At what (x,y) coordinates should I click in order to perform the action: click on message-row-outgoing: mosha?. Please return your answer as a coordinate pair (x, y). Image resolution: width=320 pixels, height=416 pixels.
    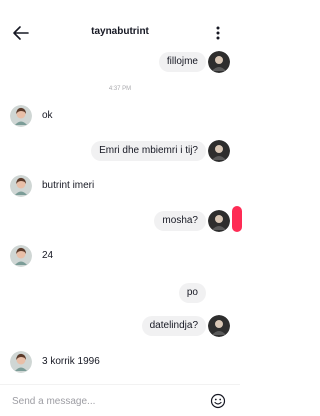
    Looking at the image, I should click on (120, 221).